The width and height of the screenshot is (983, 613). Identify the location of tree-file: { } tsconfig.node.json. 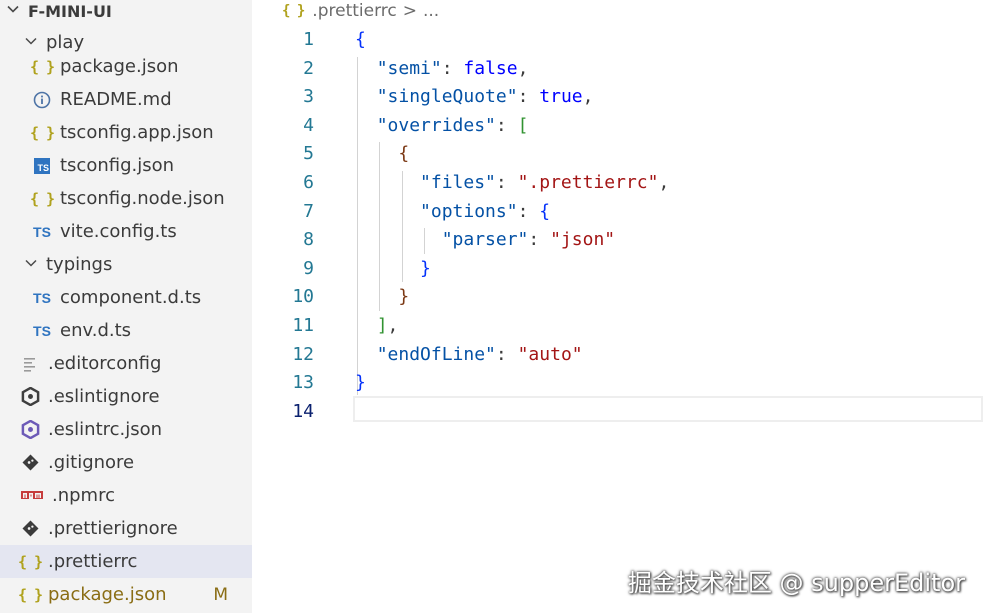
(126, 198).